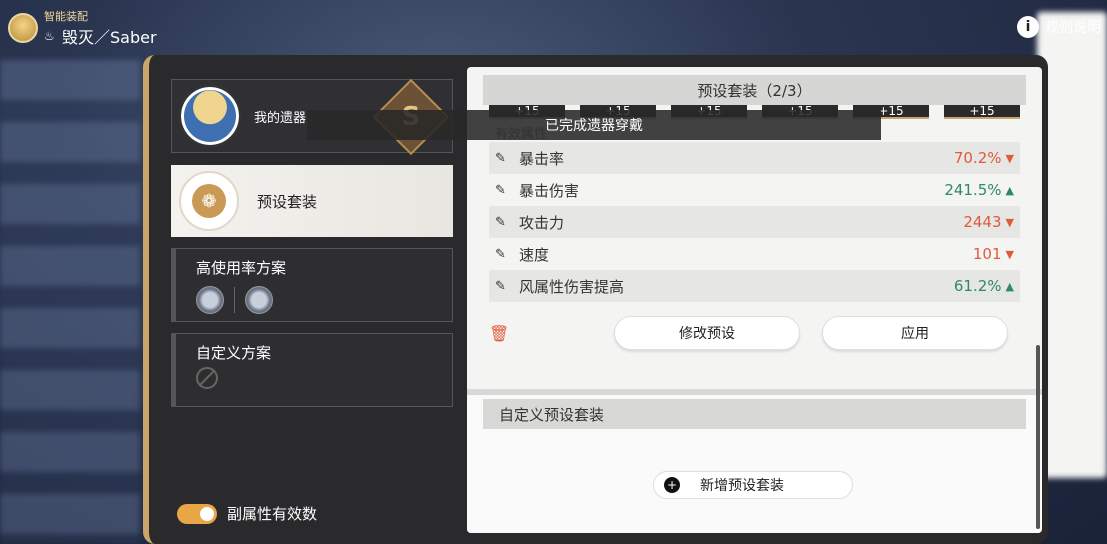 This screenshot has width=1107, height=544. I want to click on divider, so click(234, 300).